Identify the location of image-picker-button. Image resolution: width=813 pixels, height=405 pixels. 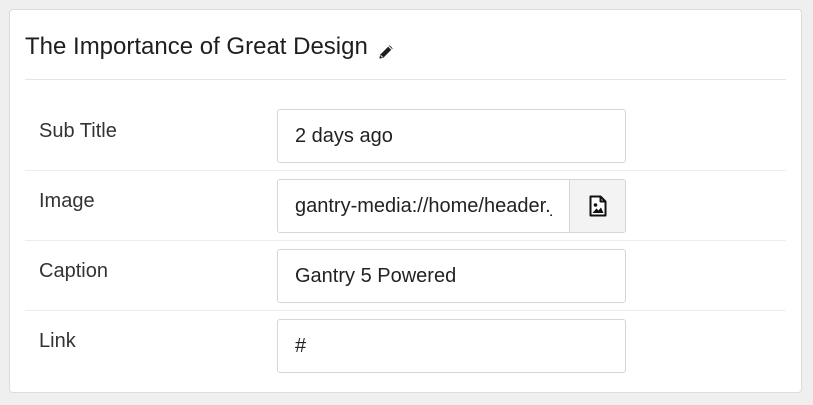
(597, 206).